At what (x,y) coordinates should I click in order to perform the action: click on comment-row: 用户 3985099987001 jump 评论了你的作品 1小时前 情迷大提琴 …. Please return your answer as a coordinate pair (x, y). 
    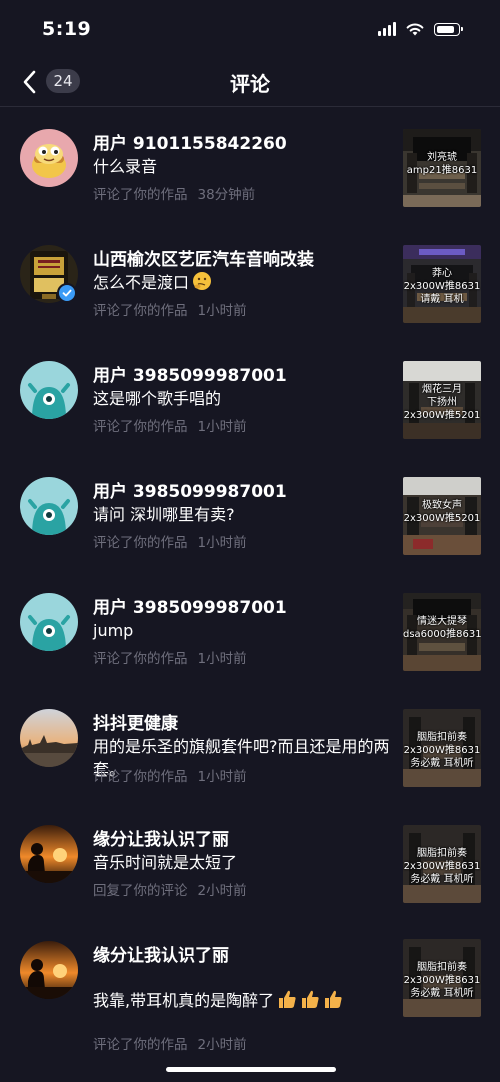
    Looking at the image, I should click on (250, 629).